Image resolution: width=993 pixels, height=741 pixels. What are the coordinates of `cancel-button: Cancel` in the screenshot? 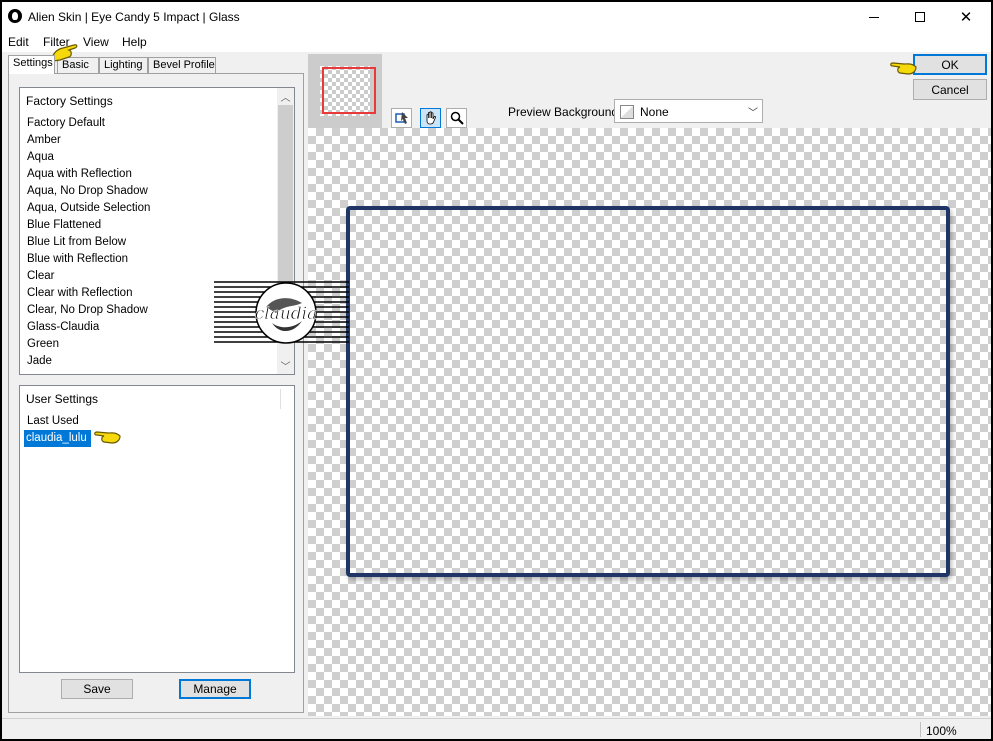 It's located at (950, 89).